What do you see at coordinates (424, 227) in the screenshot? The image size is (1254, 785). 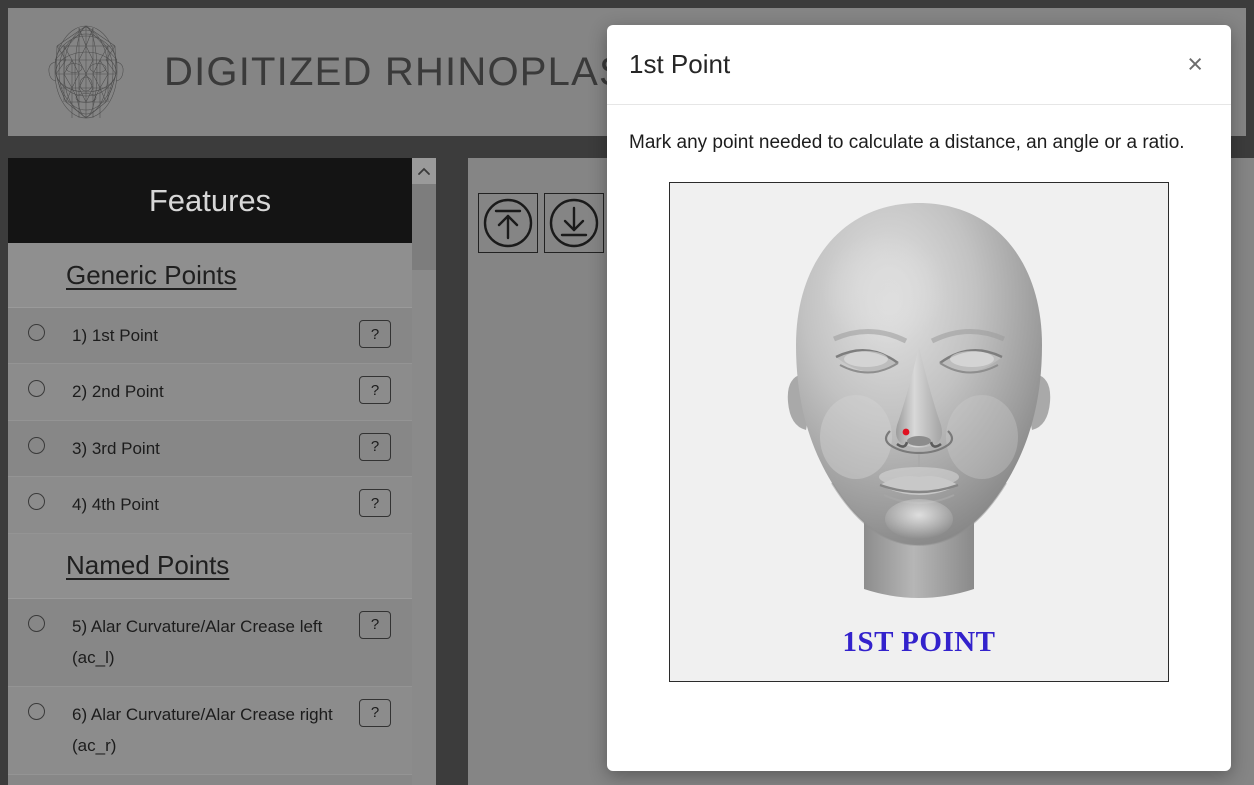 I see `scrollbar-thumb` at bounding box center [424, 227].